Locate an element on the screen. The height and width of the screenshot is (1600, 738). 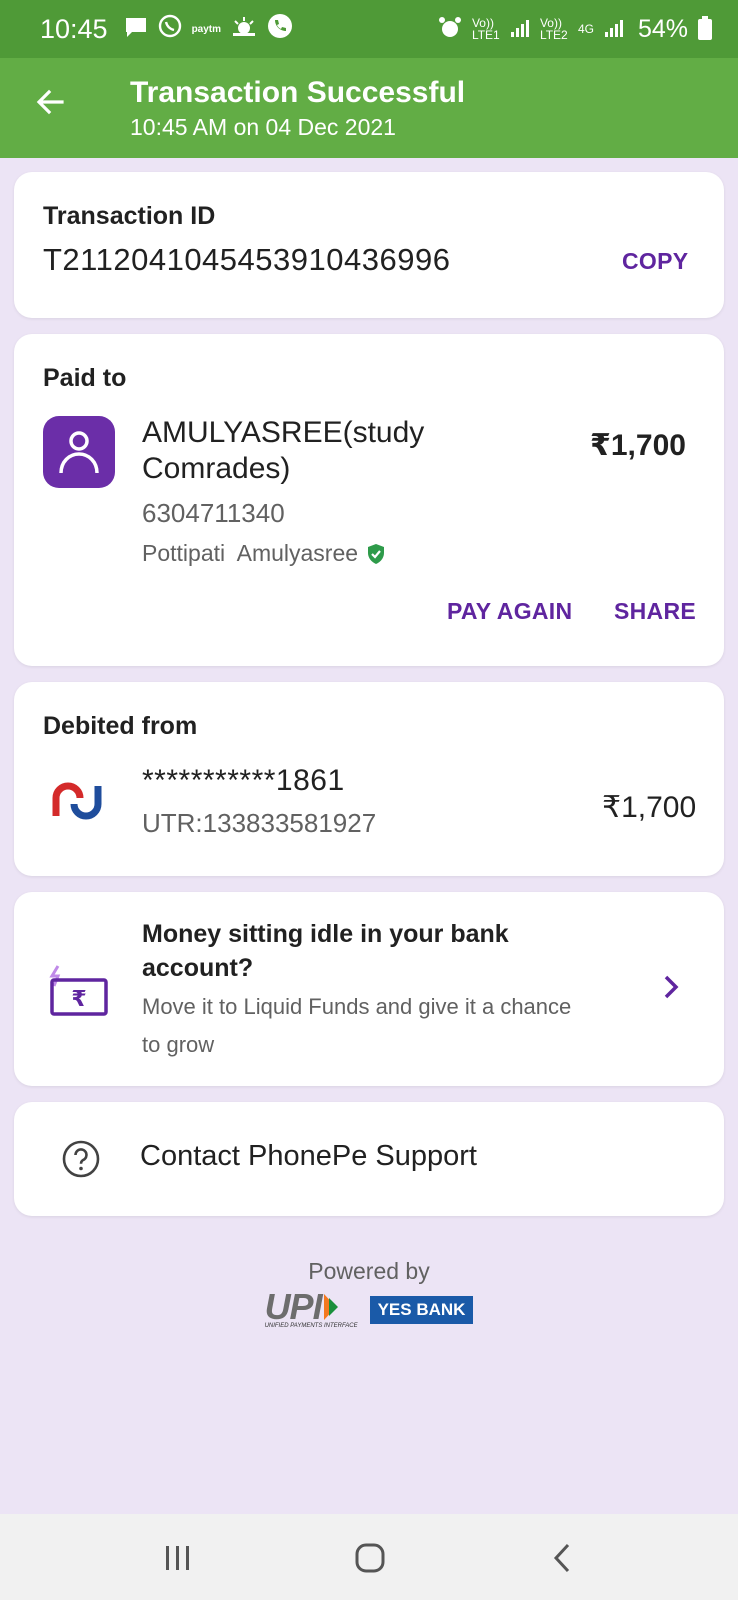
page-title: Transaction Successful is located at coordinates (298, 92).